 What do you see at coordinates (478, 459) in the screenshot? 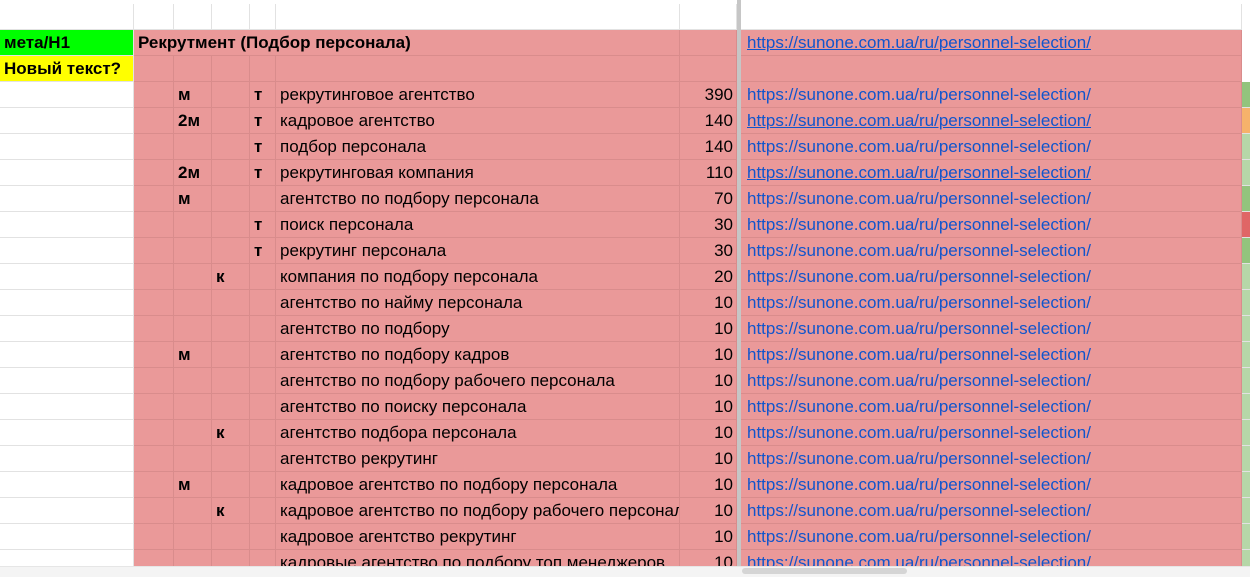
I see `keyword-cell: агентство рекрутинг` at bounding box center [478, 459].